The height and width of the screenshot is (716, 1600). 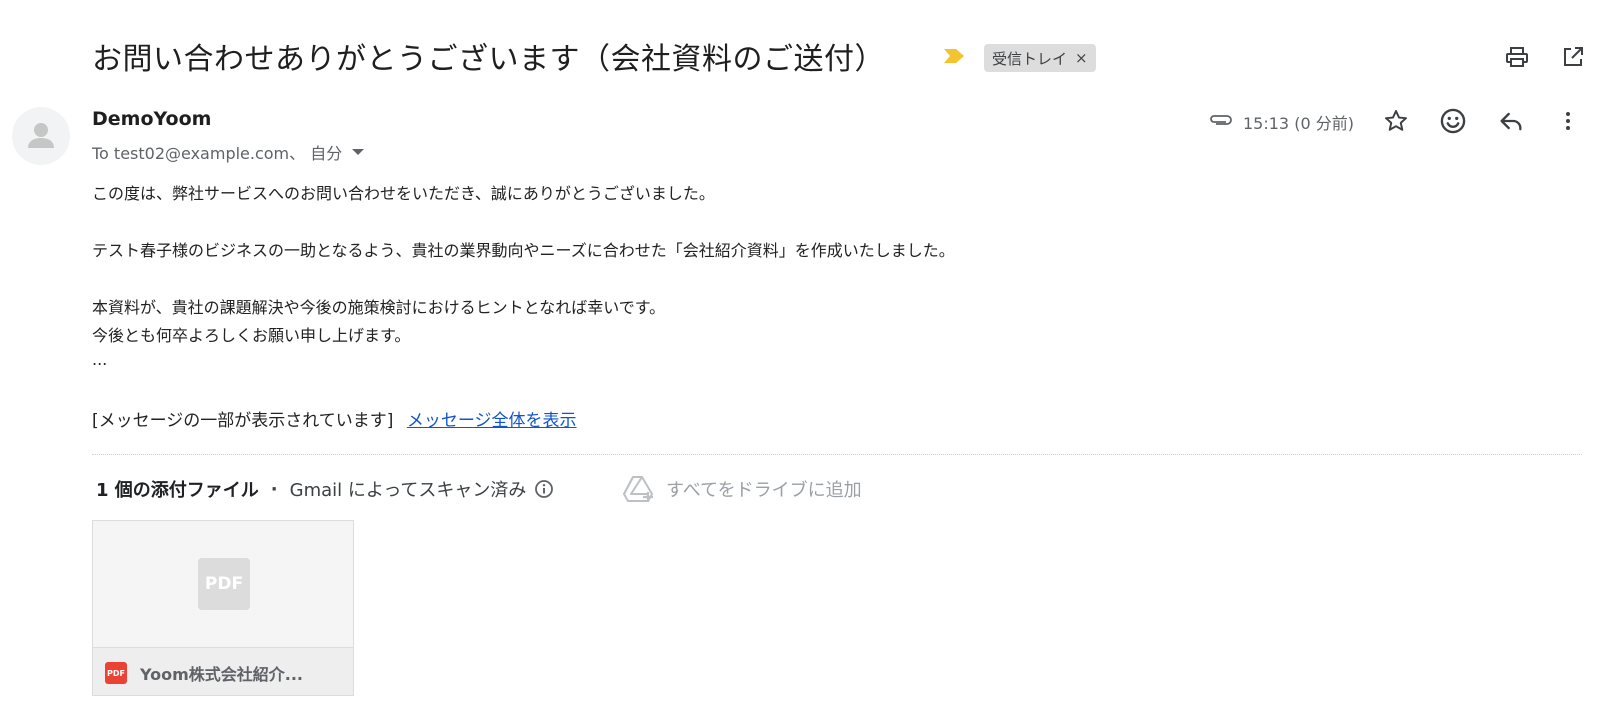 I want to click on reply-button, so click(x=1511, y=121).